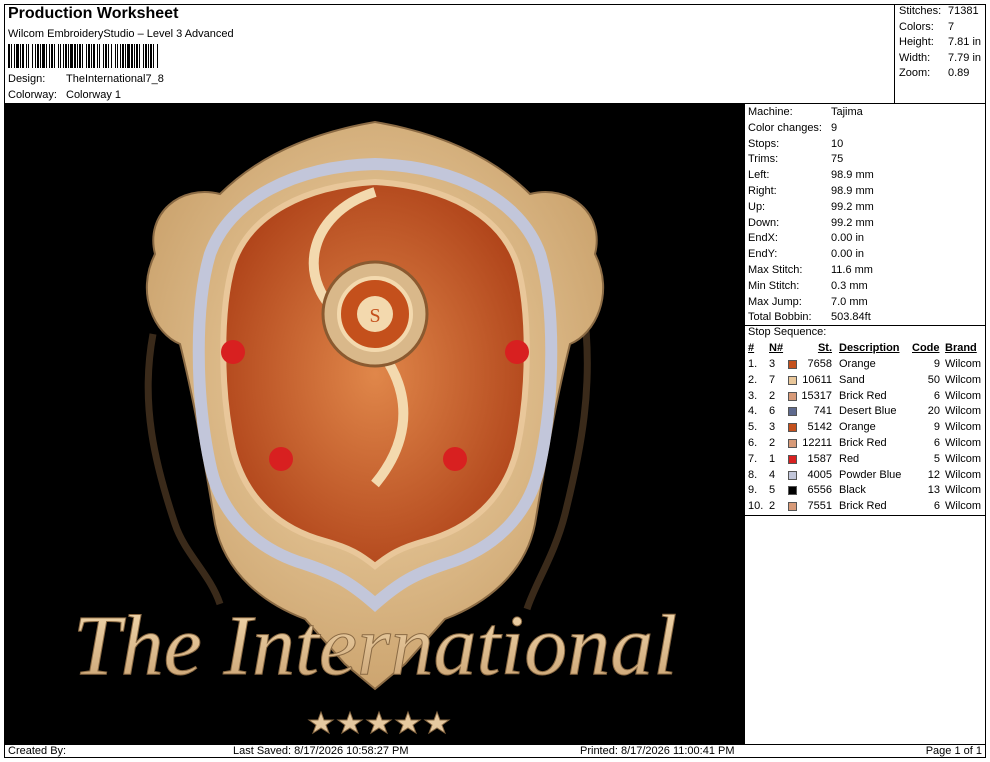  Describe the element at coordinates (868, 411) in the screenshot. I see `row-description: Desert Blue` at that location.